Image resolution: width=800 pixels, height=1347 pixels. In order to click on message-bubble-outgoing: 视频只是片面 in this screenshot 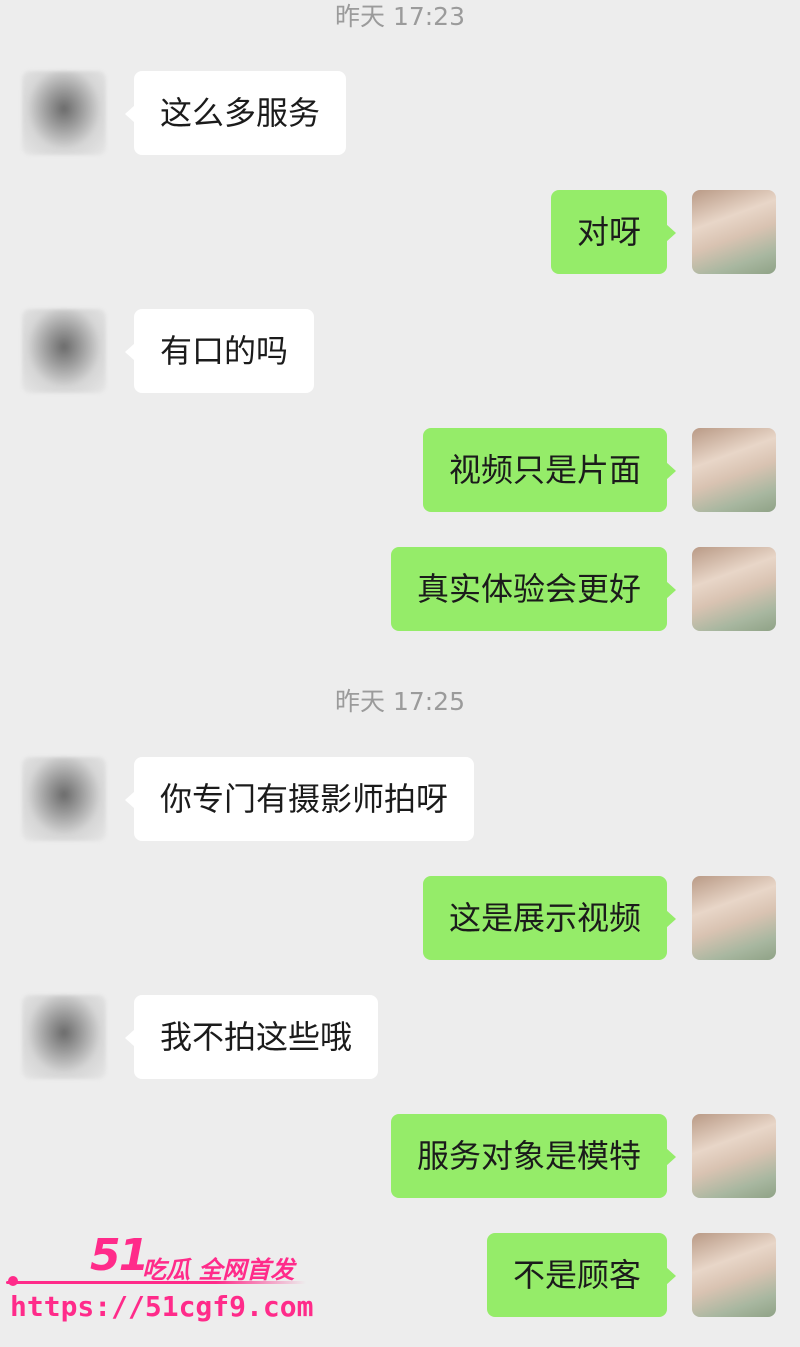, I will do `click(549, 470)`.